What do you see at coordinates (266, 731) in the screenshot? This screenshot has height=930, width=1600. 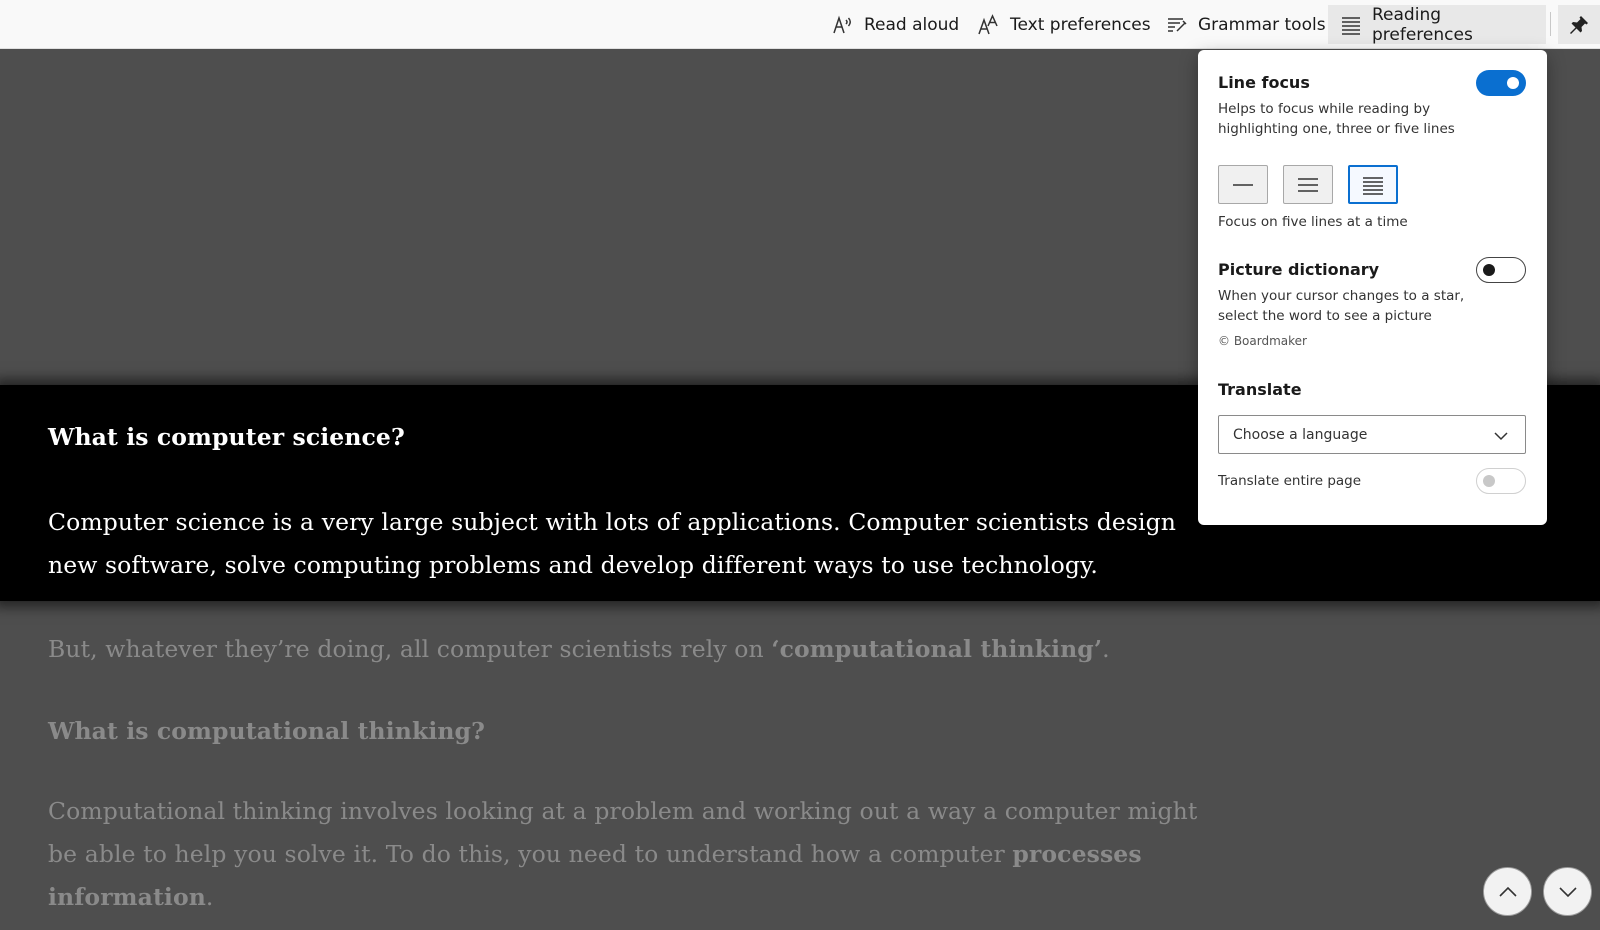 I see `heading-what-is-computational-thinking: What is computational thinking?` at bounding box center [266, 731].